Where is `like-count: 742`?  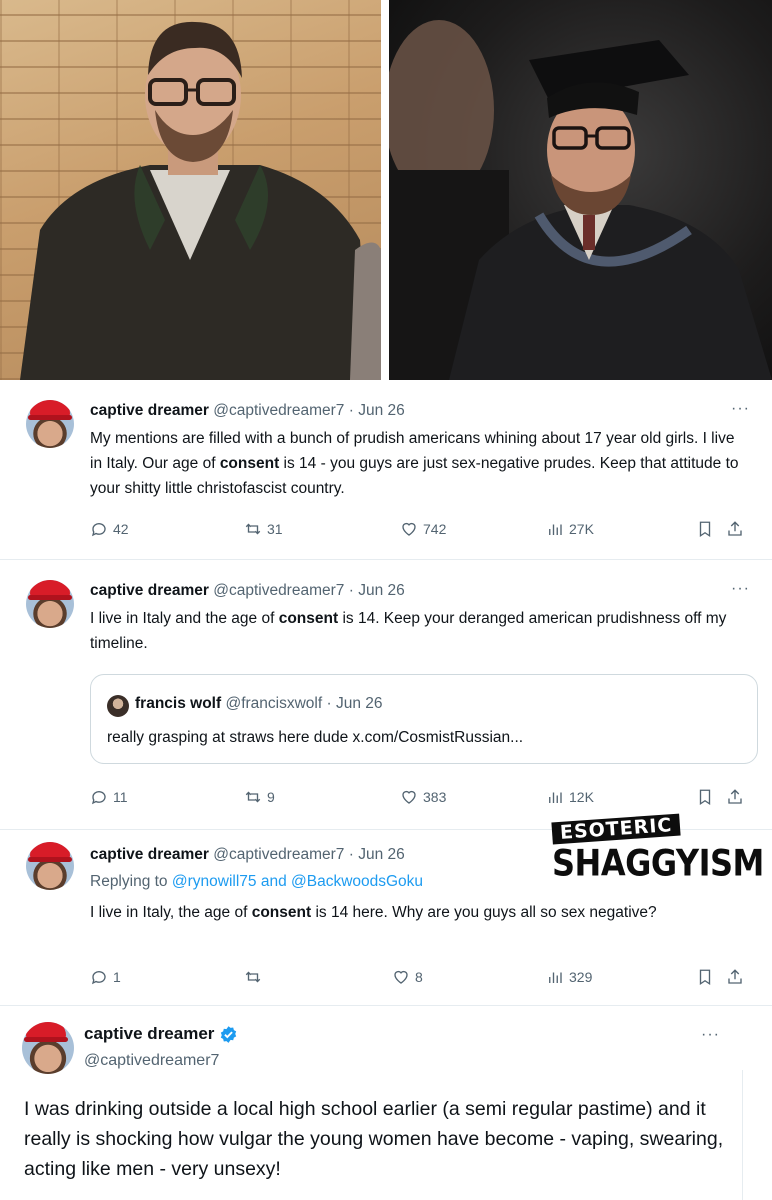 like-count: 742 is located at coordinates (435, 529).